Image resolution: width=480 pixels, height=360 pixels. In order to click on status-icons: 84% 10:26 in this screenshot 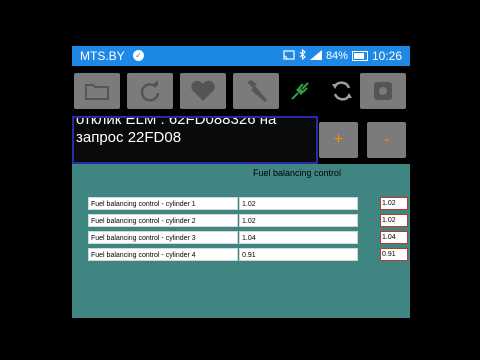, I will do `click(342, 55)`.